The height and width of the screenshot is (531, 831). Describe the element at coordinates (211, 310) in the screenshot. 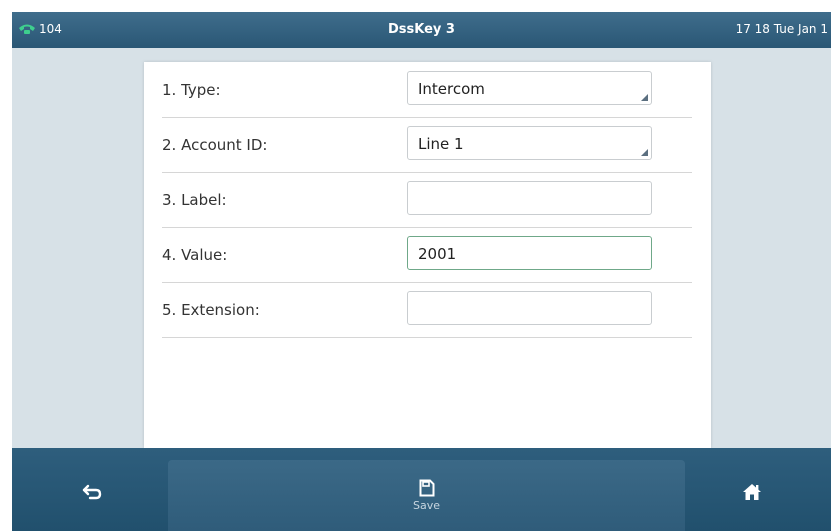

I see `extension-label: 5. Extension:` at that location.